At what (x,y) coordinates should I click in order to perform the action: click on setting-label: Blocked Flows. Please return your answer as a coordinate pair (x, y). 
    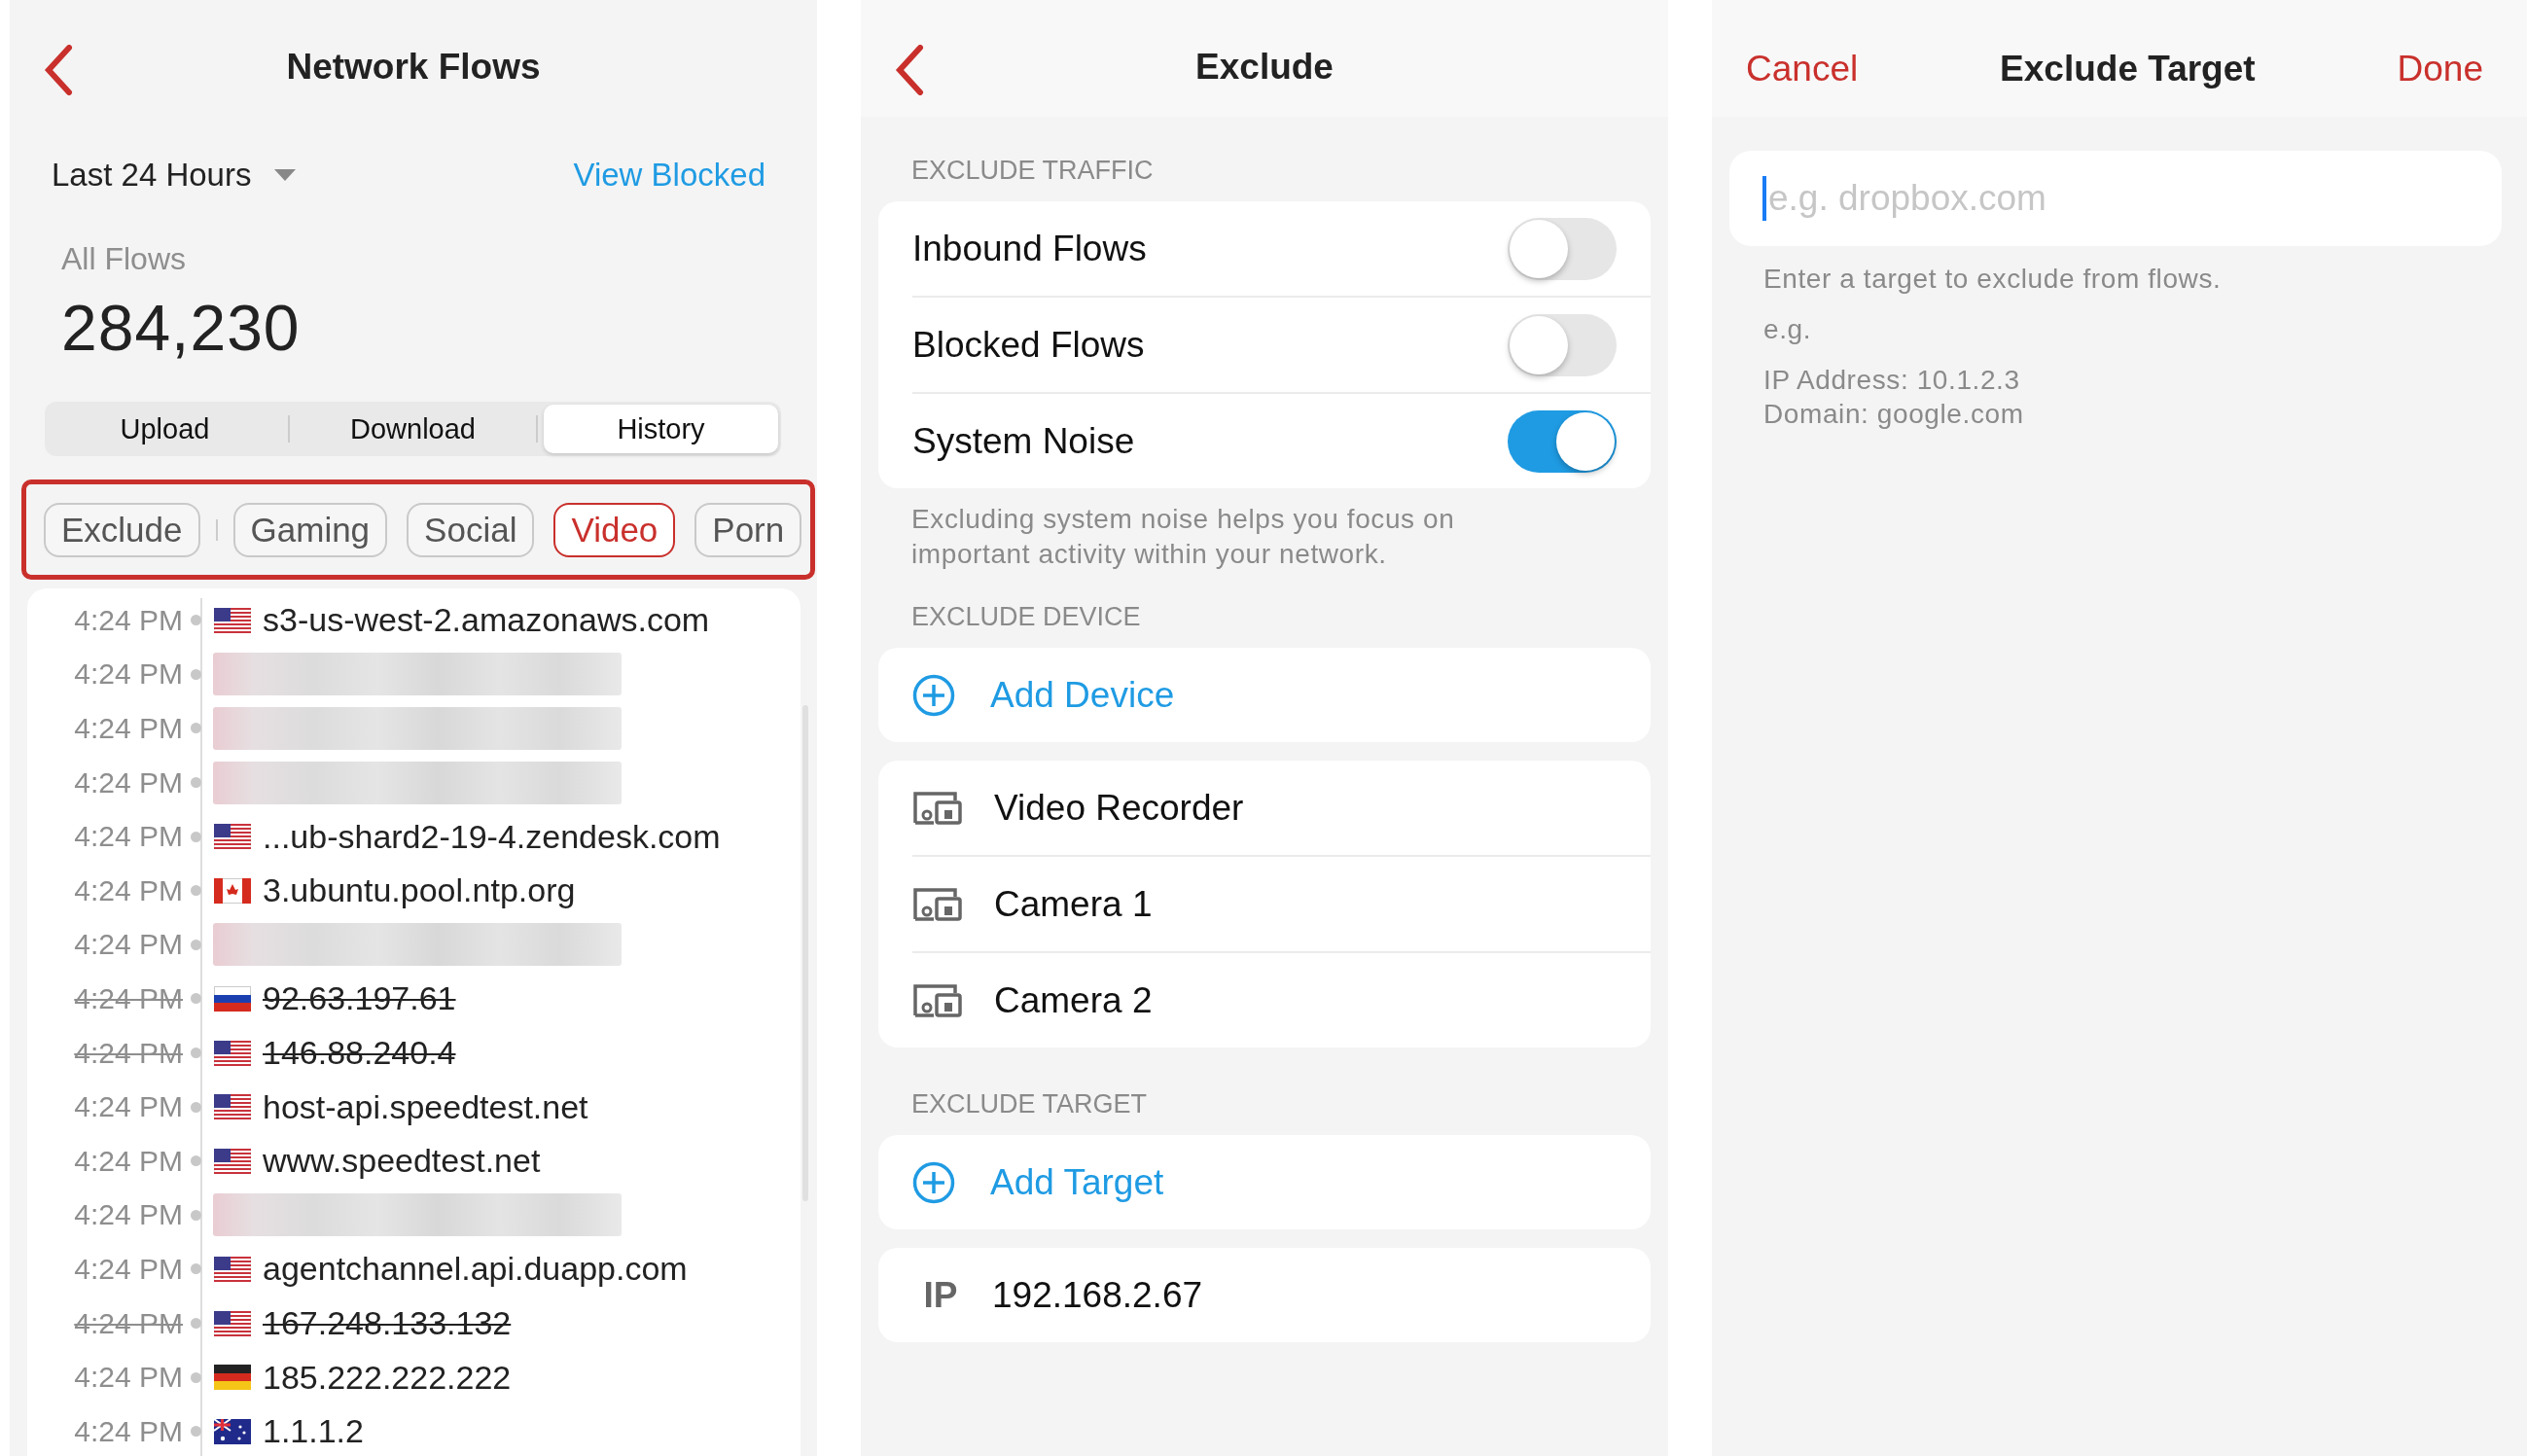
    Looking at the image, I should click on (1029, 345).